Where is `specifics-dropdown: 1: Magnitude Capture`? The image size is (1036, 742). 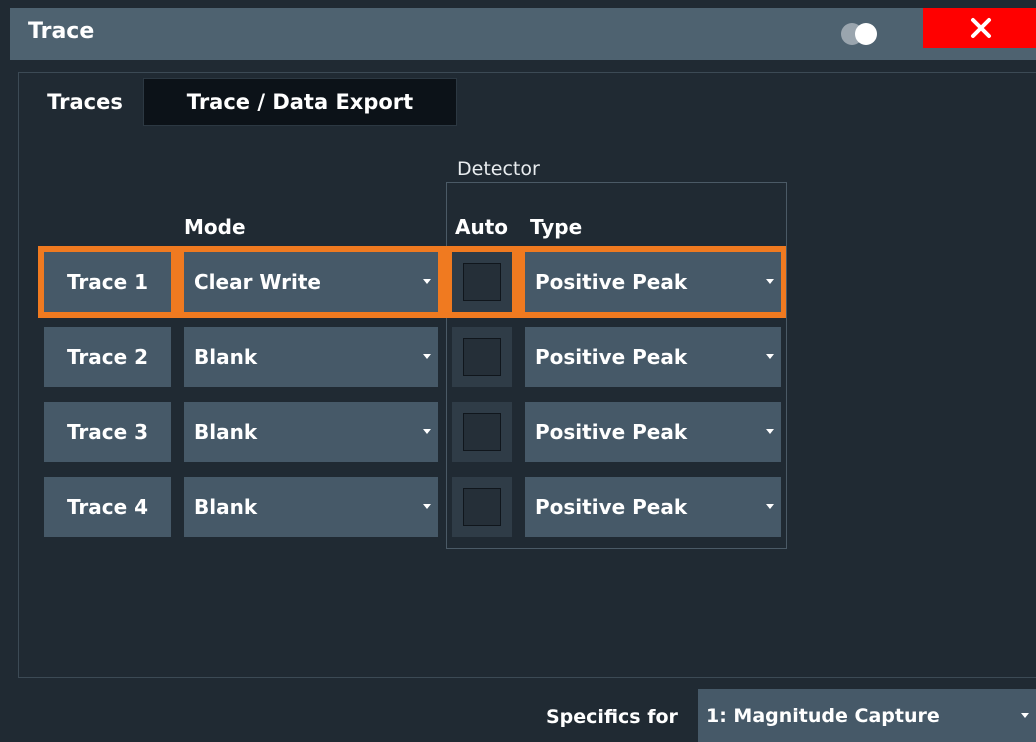 specifics-dropdown: 1: Magnitude Capture is located at coordinates (867, 715).